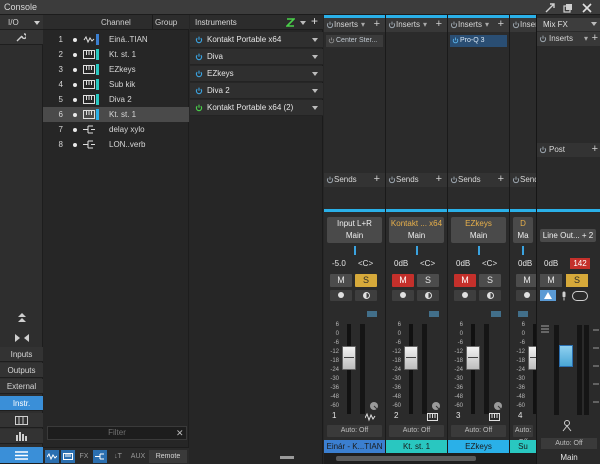 The width and height of the screenshot is (600, 464). I want to click on channel-list-row: 1 Einá..TIAN, so click(116, 39).